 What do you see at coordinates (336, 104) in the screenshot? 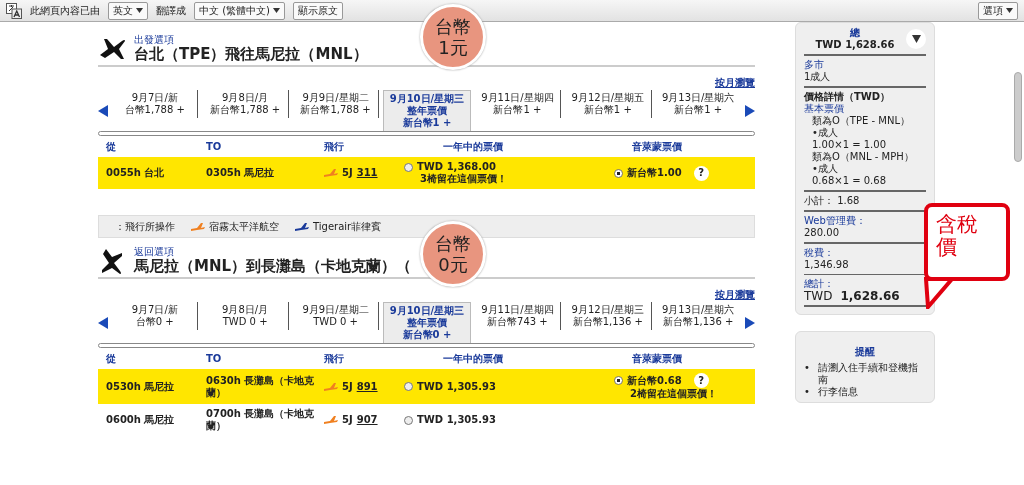
I see `date-tab: 9月9日/星期二 新台幣1,788 +` at bounding box center [336, 104].